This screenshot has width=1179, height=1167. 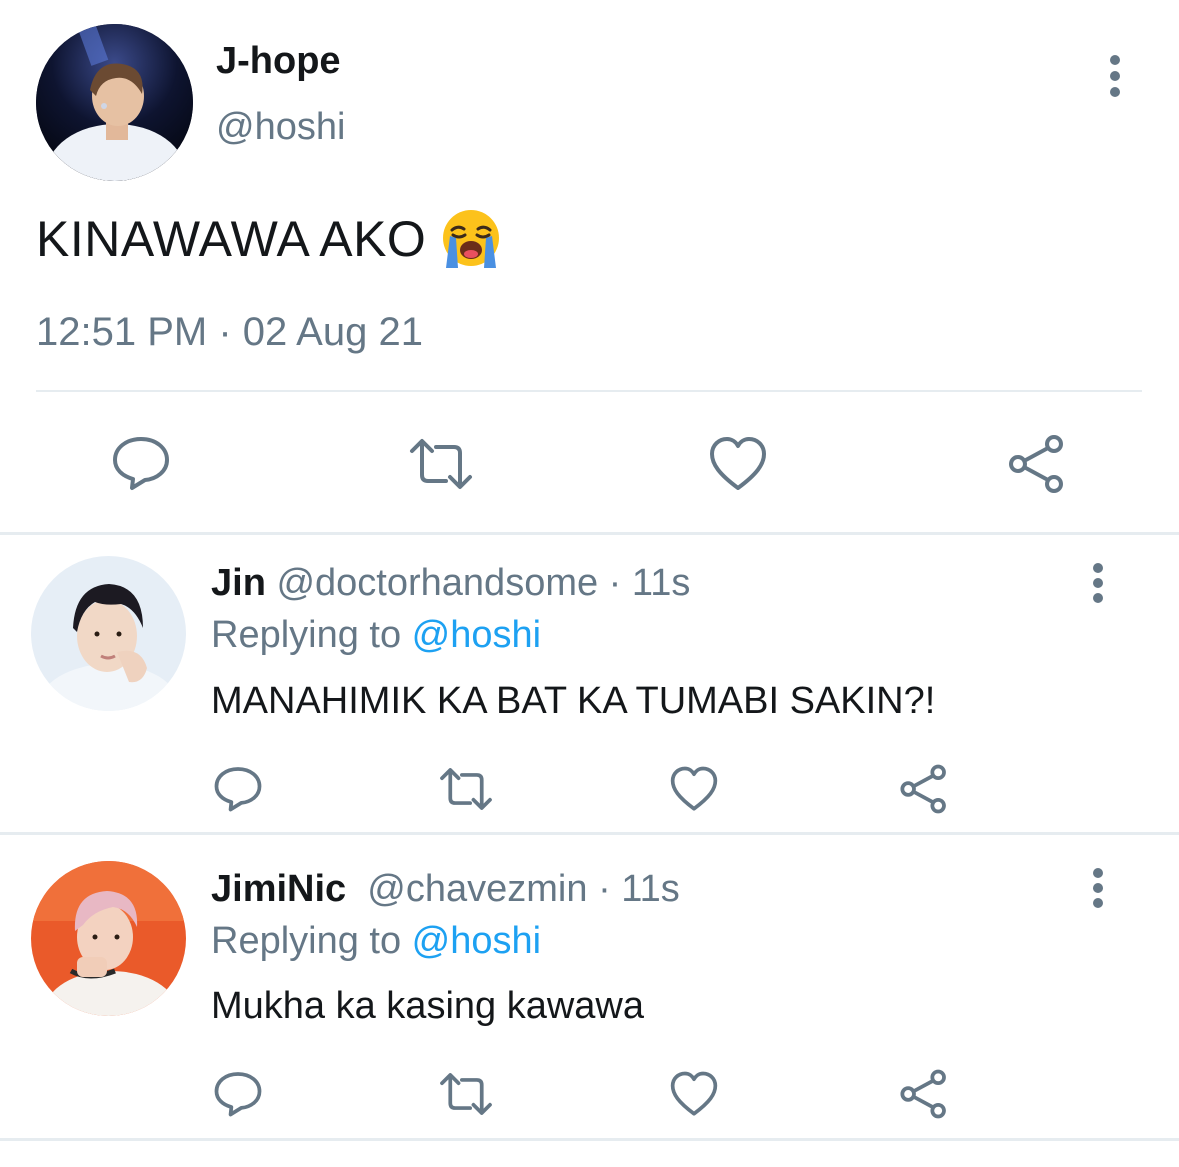 I want to click on reply-header: JimiNic @chavezmin · 11s, so click(x=445, y=889).